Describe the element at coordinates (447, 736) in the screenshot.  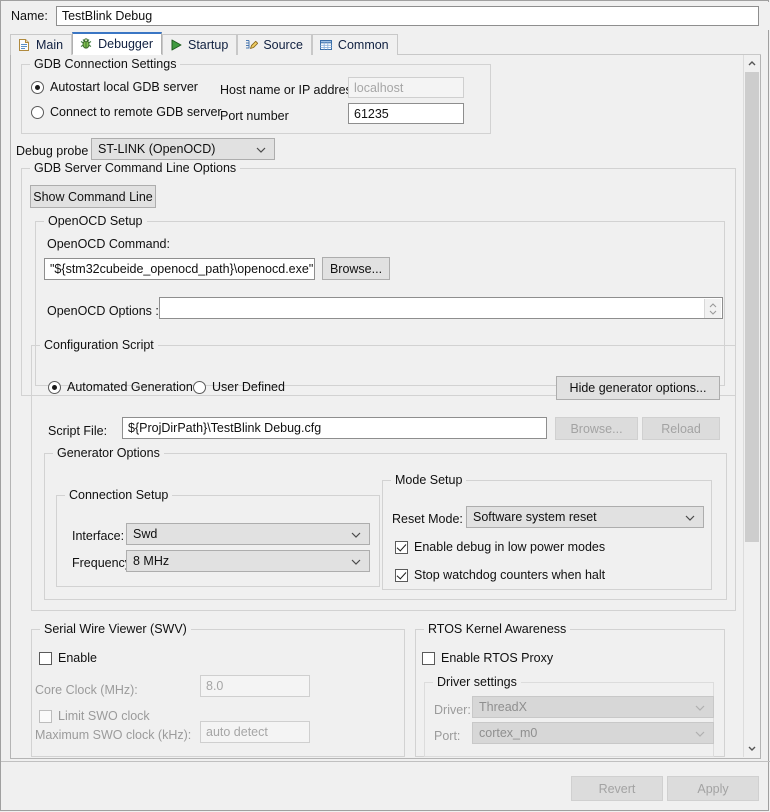
I see `port-label: Port:` at that location.